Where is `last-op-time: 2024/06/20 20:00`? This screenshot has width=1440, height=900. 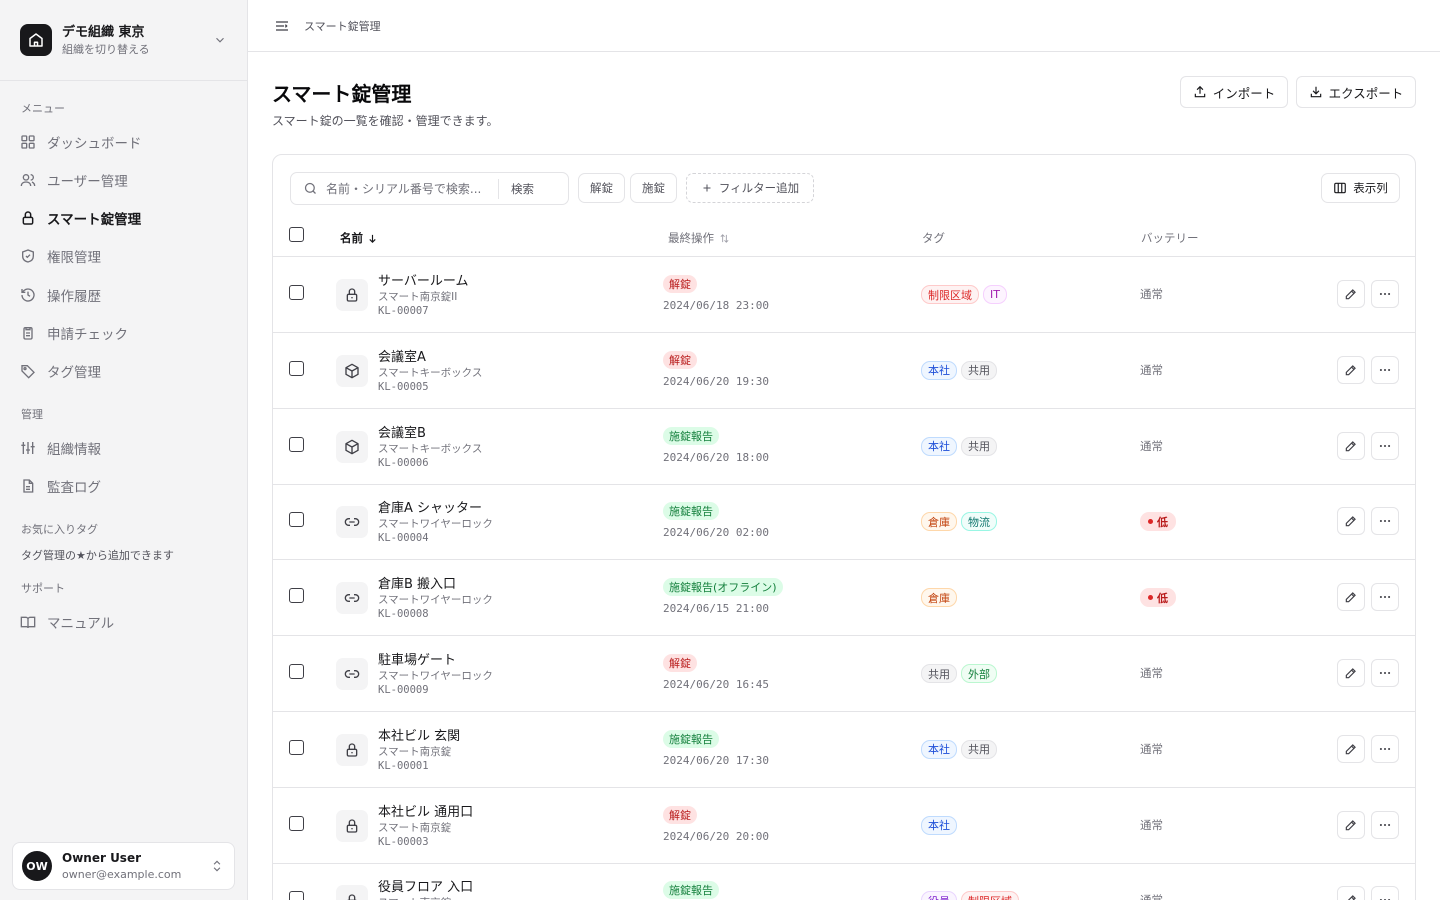 last-op-time: 2024/06/20 20:00 is located at coordinates (716, 836).